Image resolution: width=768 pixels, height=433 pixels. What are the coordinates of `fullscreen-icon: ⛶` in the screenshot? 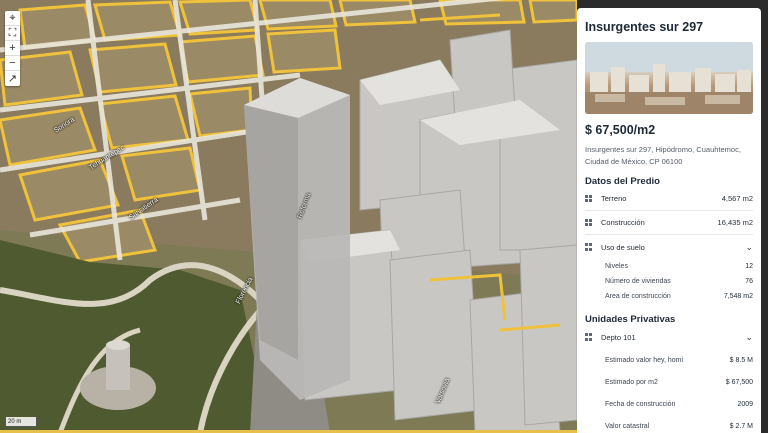 It's located at (12, 33).